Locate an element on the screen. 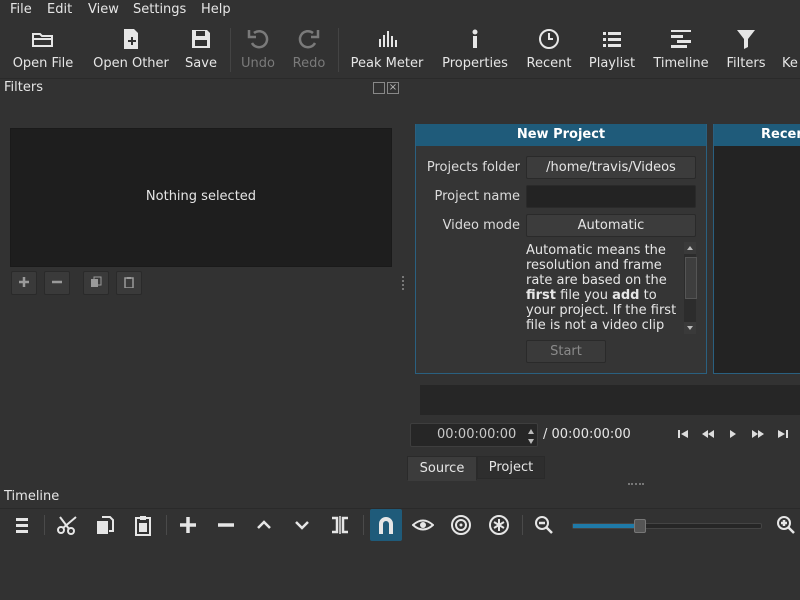  recent-panel is located at coordinates (756, 249).